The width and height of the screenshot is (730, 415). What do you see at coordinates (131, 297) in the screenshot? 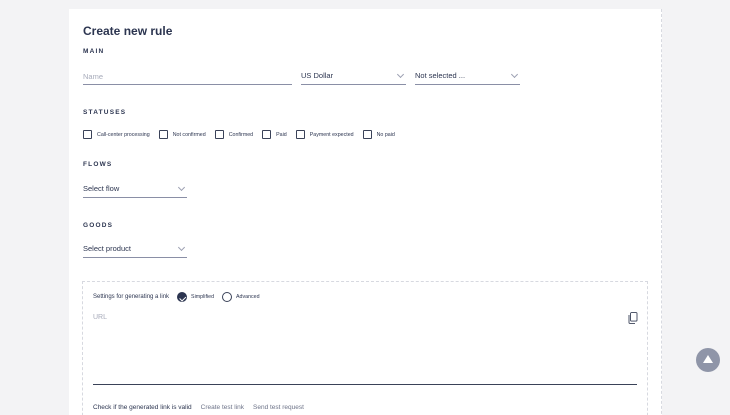
I see `link-settings-label: Settings for generating a link` at bounding box center [131, 297].